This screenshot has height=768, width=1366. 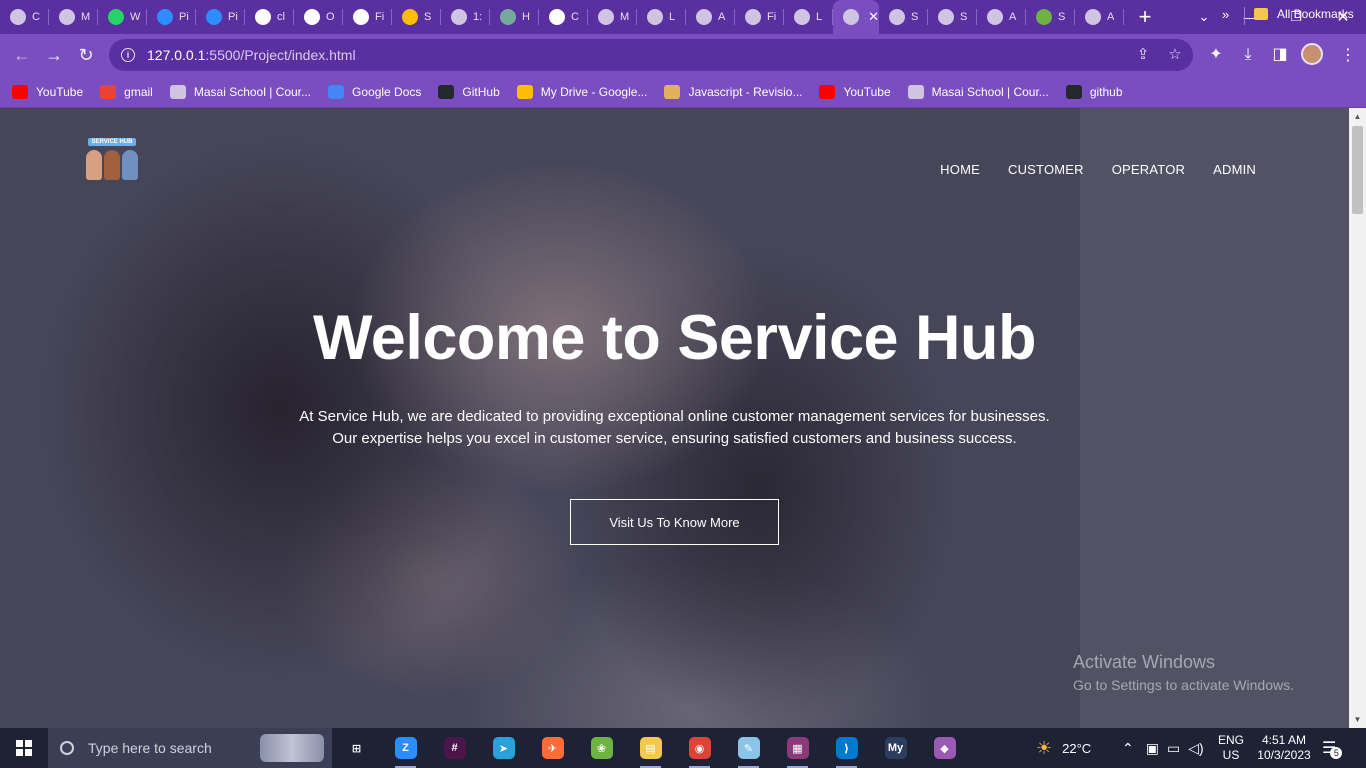 I want to click on page-scrollbar: ▲ ▼, so click(x=1357, y=418).